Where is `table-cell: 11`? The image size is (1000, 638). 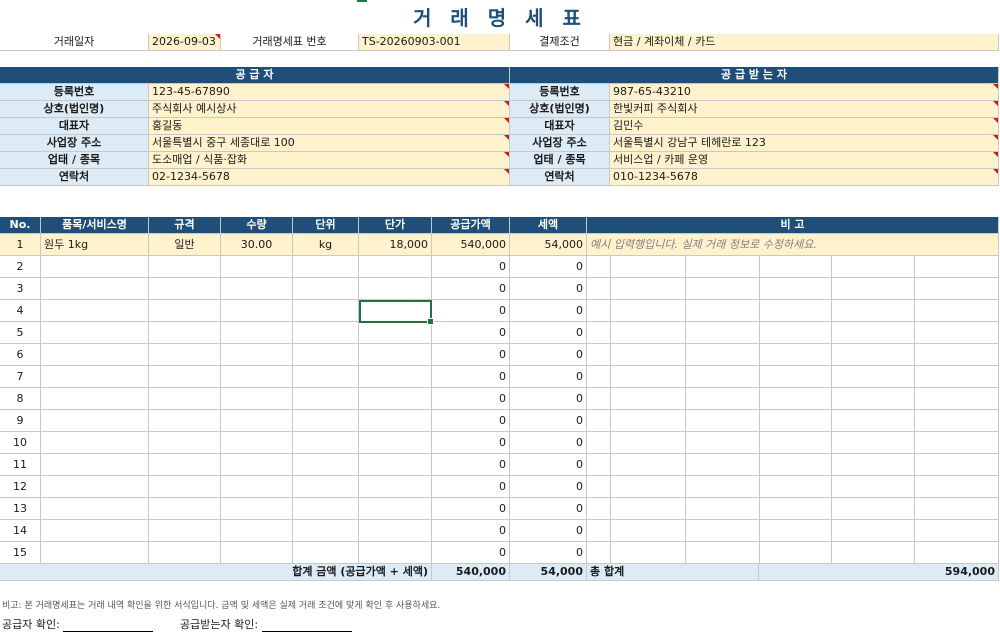 table-cell: 11 is located at coordinates (20, 465).